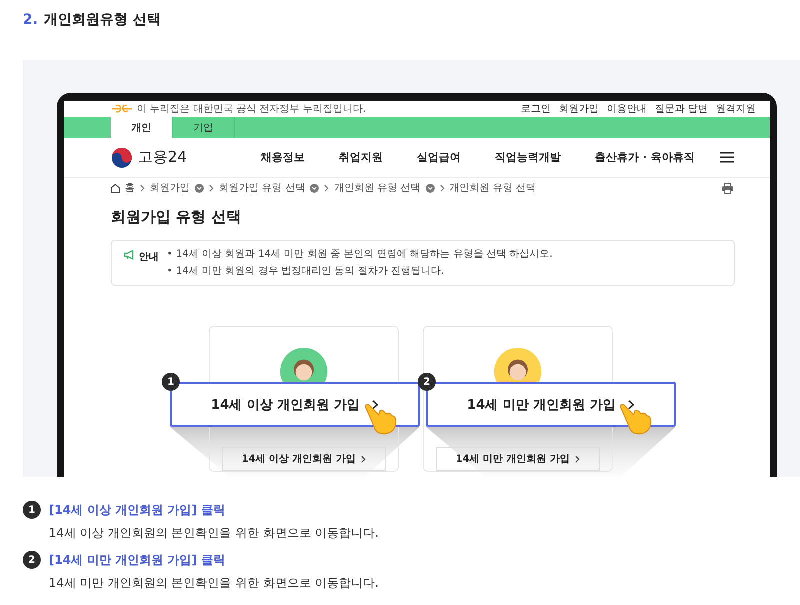  I want to click on step-description: 14세 이상 개인회원의 본인확인을 위한 화면으로 이동합니다., so click(214, 533).